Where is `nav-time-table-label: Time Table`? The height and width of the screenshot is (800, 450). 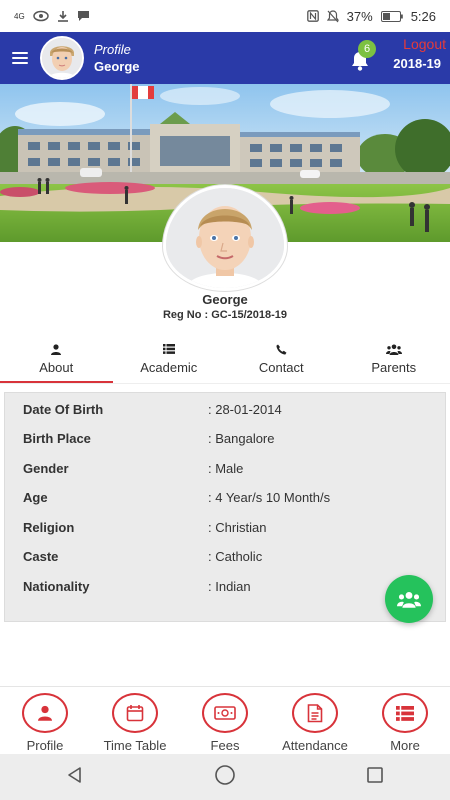
nav-time-table-label: Time Table is located at coordinates (135, 745).